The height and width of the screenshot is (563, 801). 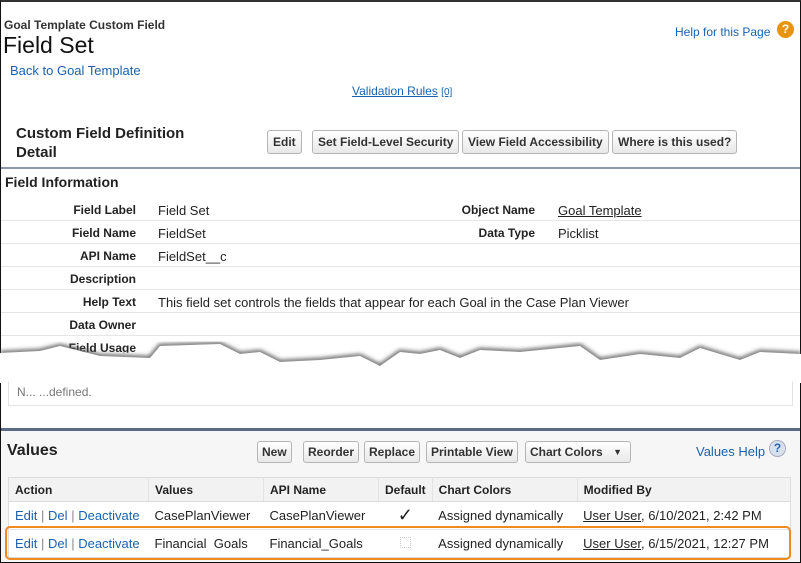 What do you see at coordinates (730, 451) in the screenshot?
I see `values-help-link: Values Help` at bounding box center [730, 451].